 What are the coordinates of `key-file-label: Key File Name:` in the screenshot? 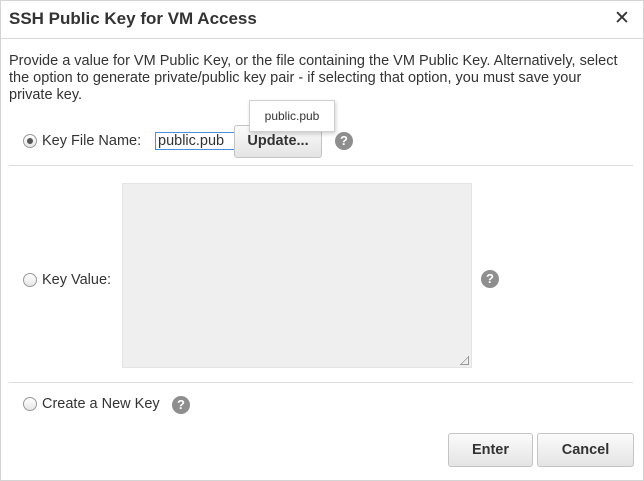 It's located at (92, 141).